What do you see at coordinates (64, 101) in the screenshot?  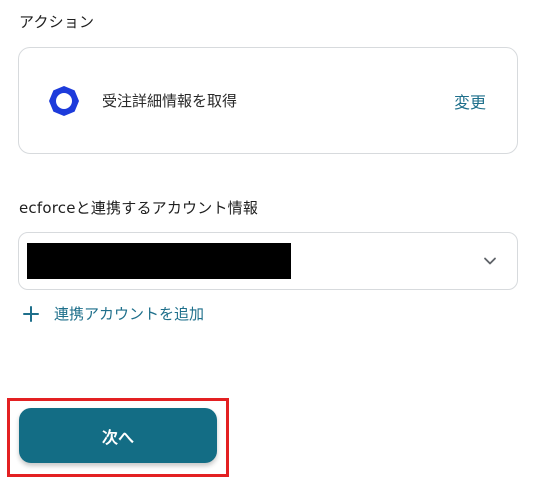 I see `ring-icon` at bounding box center [64, 101].